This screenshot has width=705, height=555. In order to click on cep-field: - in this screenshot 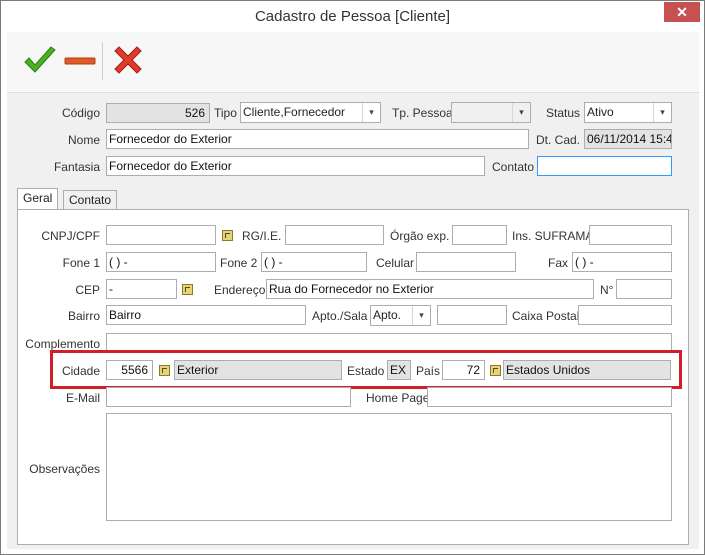, I will do `click(141, 289)`.